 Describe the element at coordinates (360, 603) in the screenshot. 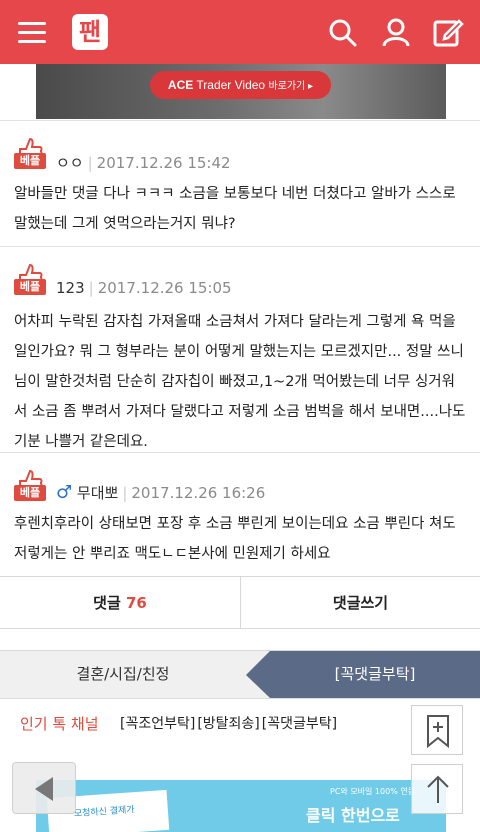

I see `write-comment-button: 댓글쓰기` at that location.